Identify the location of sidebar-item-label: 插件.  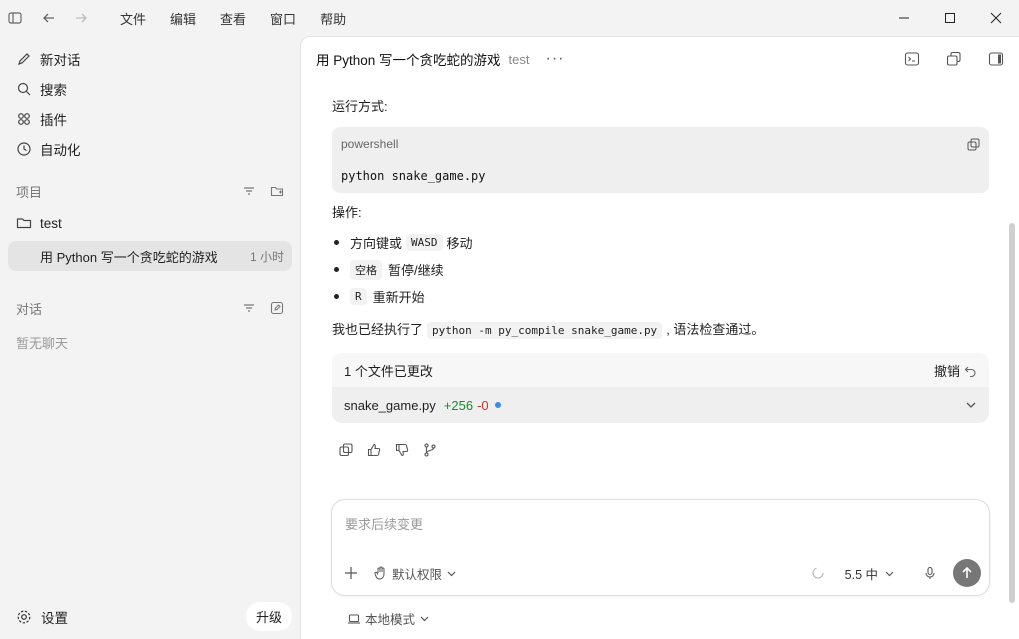
(53, 120).